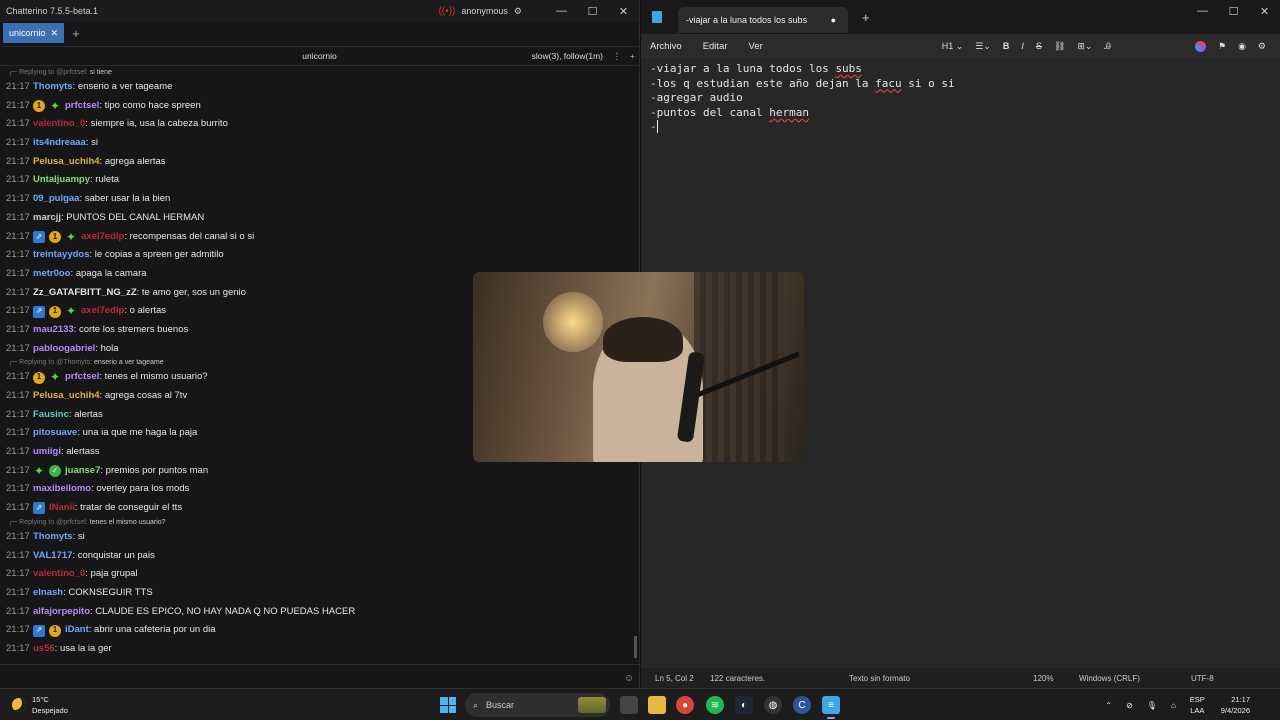  Describe the element at coordinates (866, 17) in the screenshot. I see `new-tab-button: +` at that location.